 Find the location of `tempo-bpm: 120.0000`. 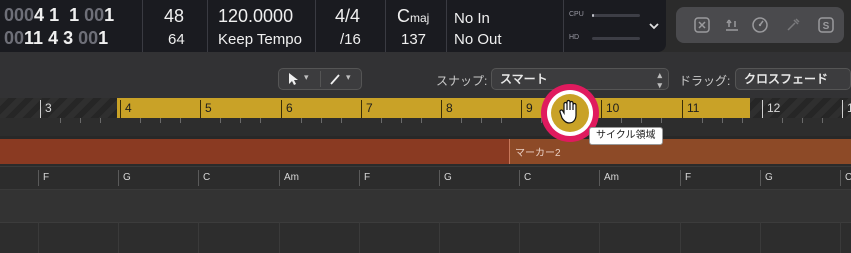

tempo-bpm: 120.0000 is located at coordinates (255, 16).